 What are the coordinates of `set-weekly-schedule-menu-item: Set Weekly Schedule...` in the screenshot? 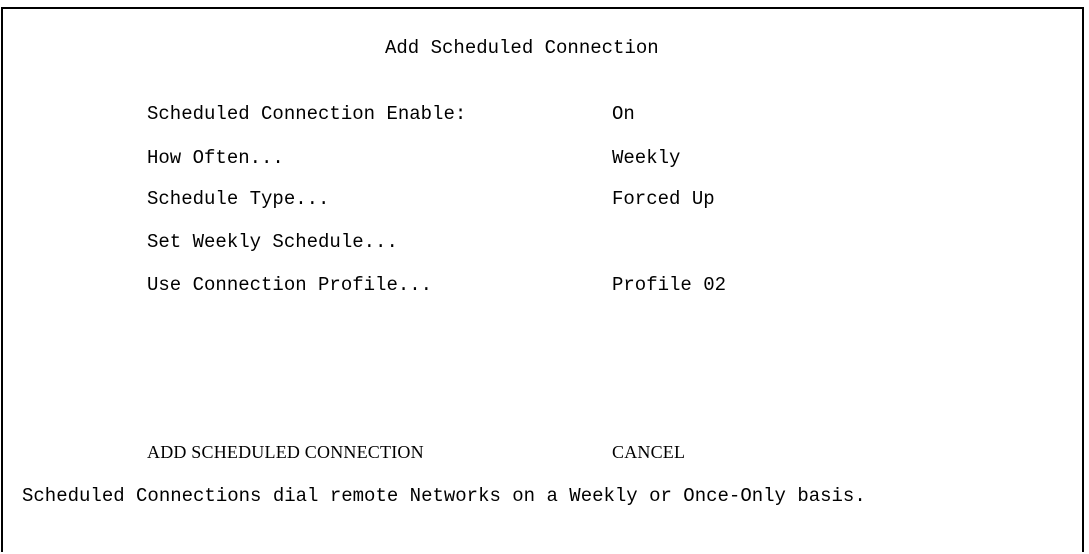 It's located at (272, 242).